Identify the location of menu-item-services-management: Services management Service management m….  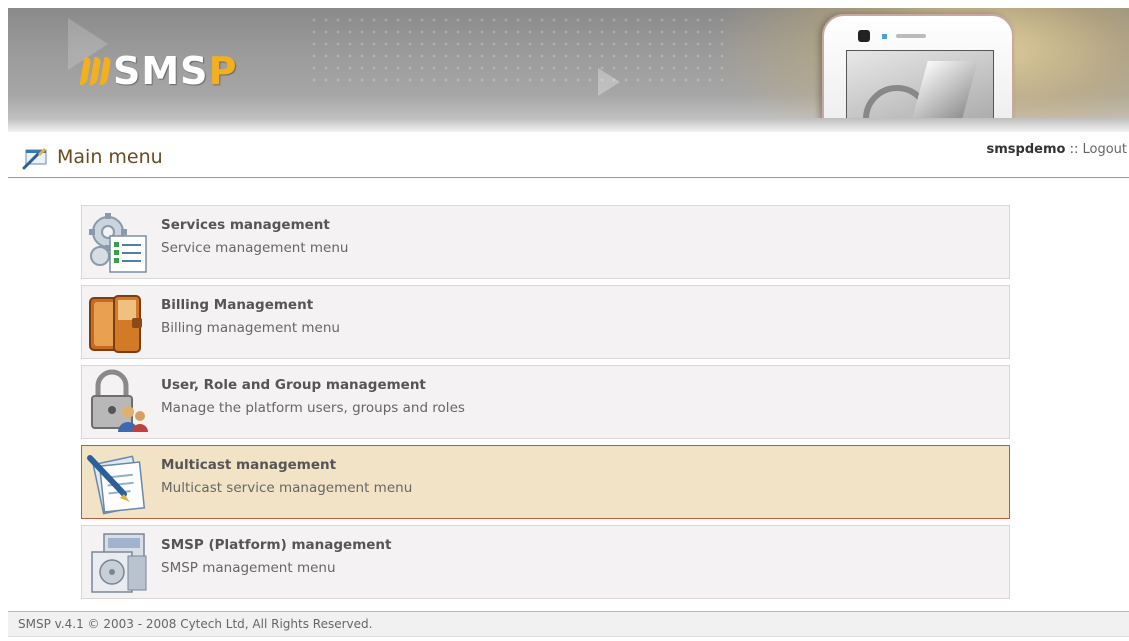
(545, 242).